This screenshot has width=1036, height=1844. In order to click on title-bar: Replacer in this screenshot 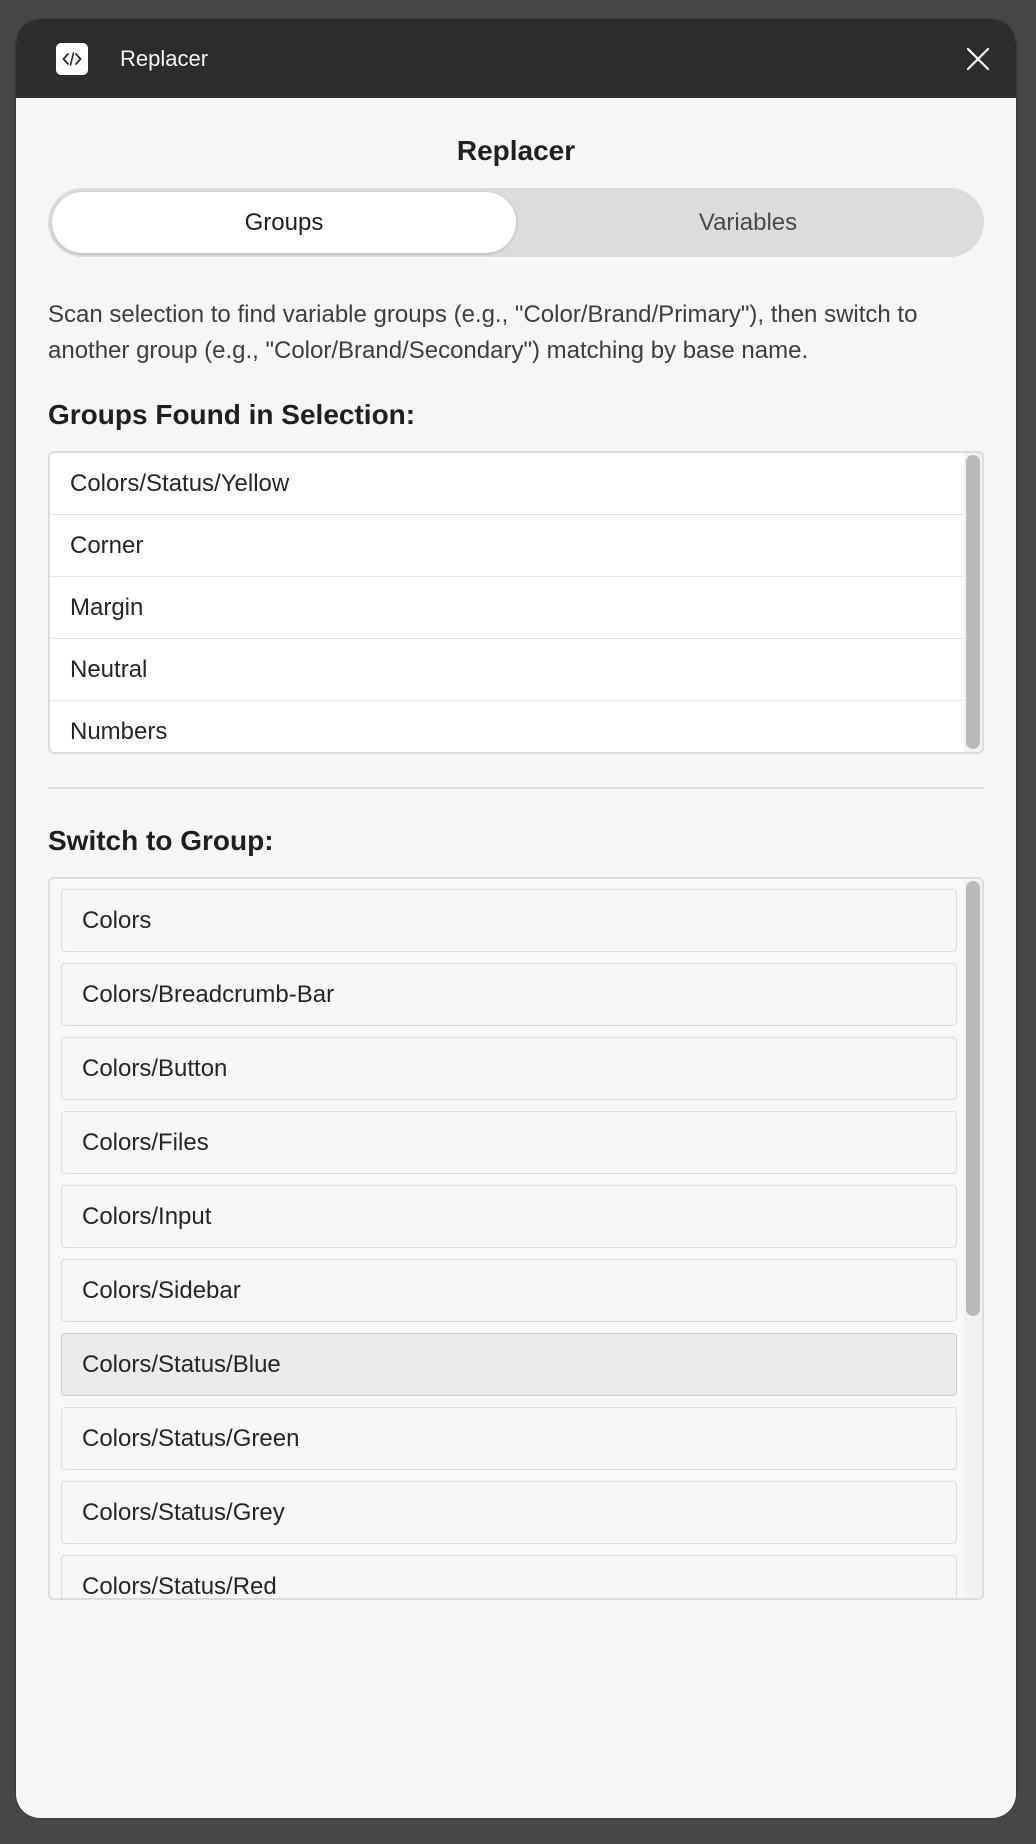, I will do `click(516, 58)`.